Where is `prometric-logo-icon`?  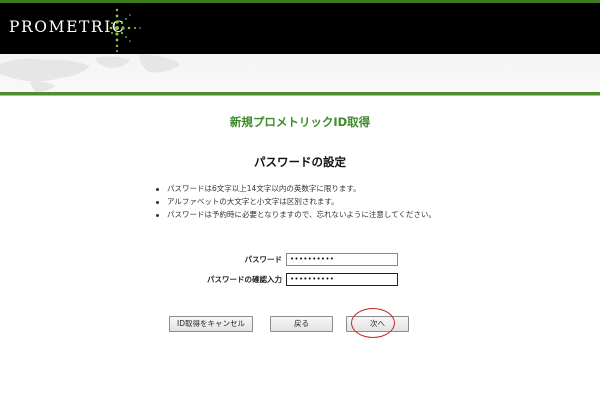
prometric-logo-icon is located at coordinates (125, 30).